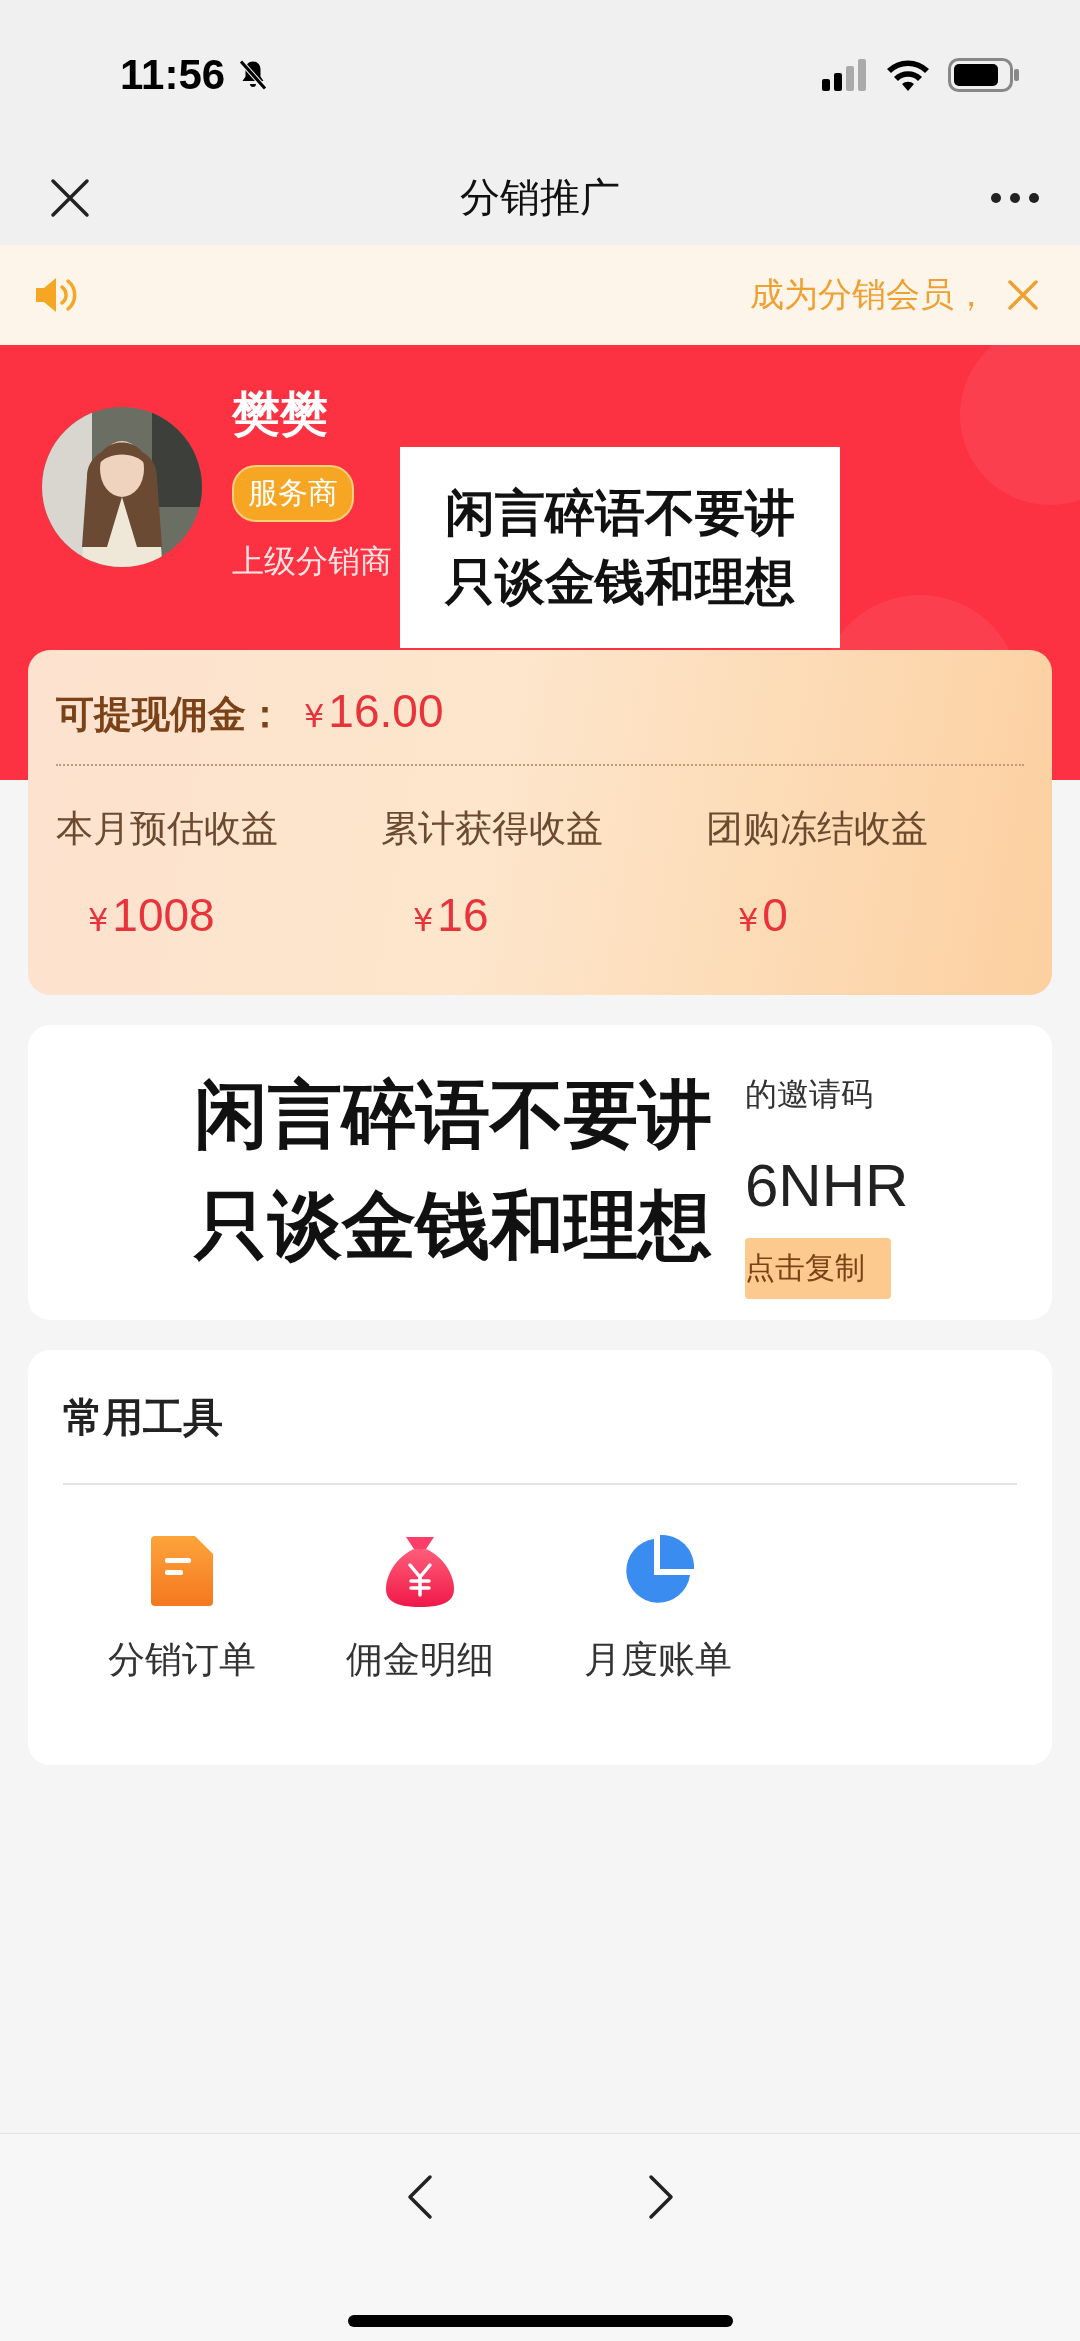 Image resolution: width=1080 pixels, height=2341 pixels. Describe the element at coordinates (658, 1660) in the screenshot. I see `tool-label: 月度账单` at that location.